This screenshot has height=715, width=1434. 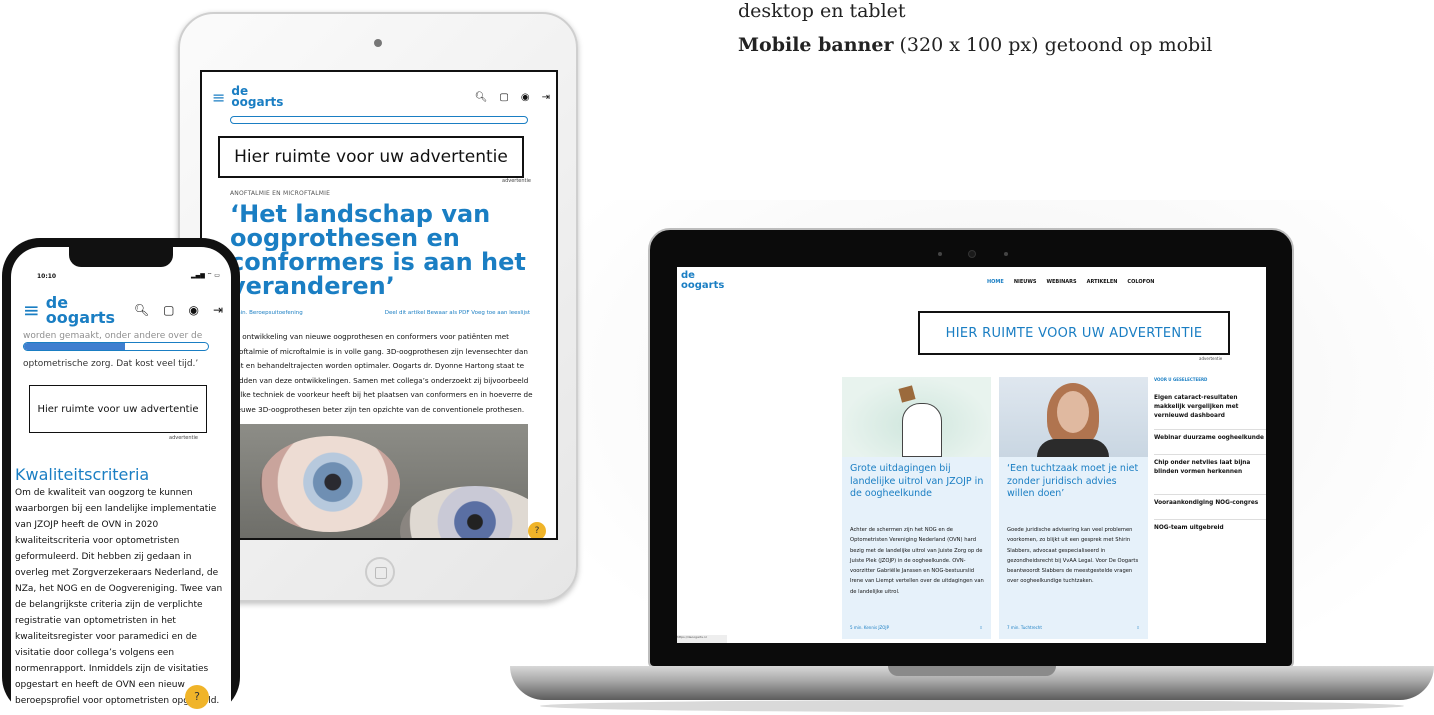 What do you see at coordinates (280, 193) in the screenshot?
I see `article-category: ANOFTALMIE EN MICROFTALMIE` at bounding box center [280, 193].